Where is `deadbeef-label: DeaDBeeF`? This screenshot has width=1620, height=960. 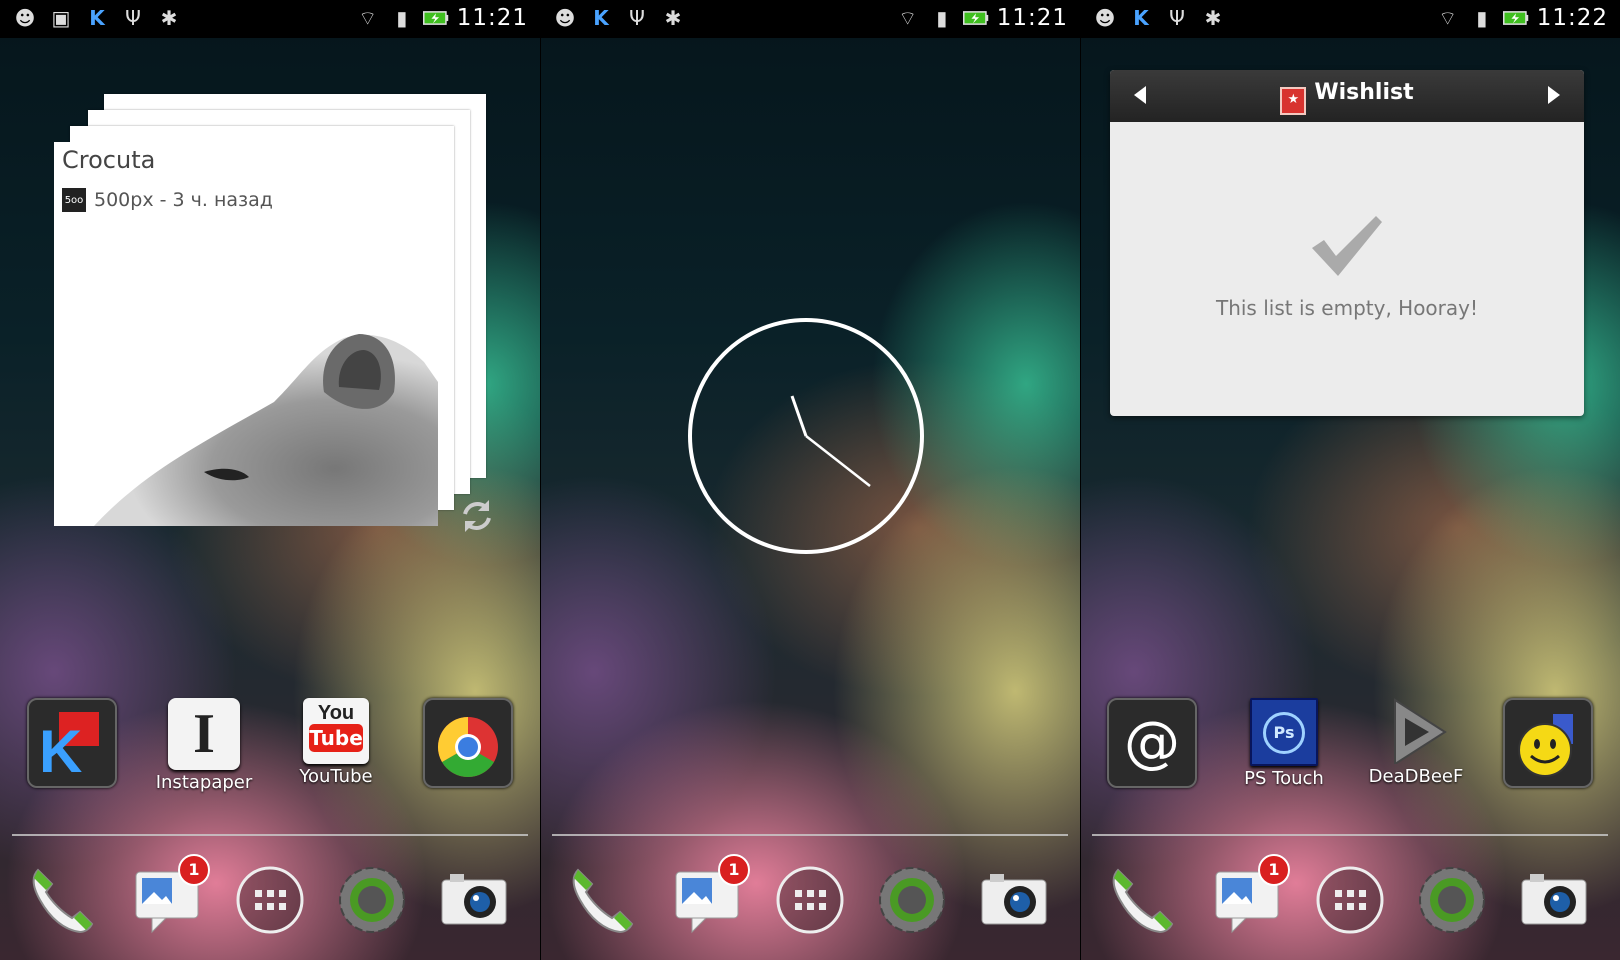
deadbeef-label: DeaDBeeF is located at coordinates (1416, 776).